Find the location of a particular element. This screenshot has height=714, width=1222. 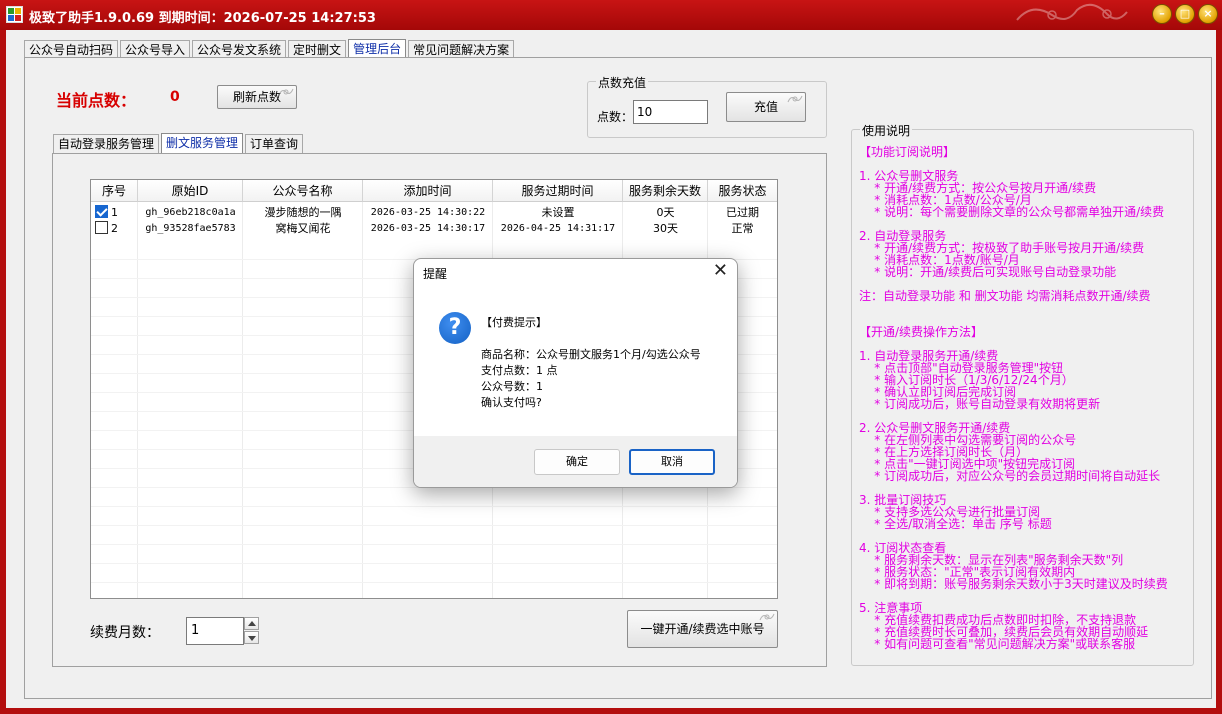

dialog-heading: 【付费提示】 is located at coordinates (514, 322).